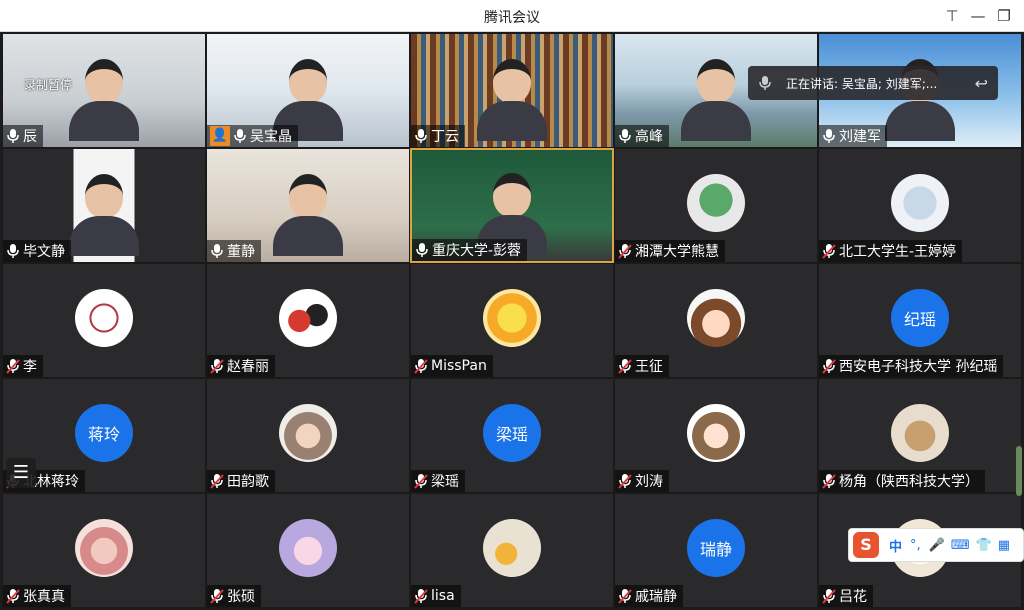 The width and height of the screenshot is (1024, 610). I want to click on minimize-button: —, so click(978, 16).